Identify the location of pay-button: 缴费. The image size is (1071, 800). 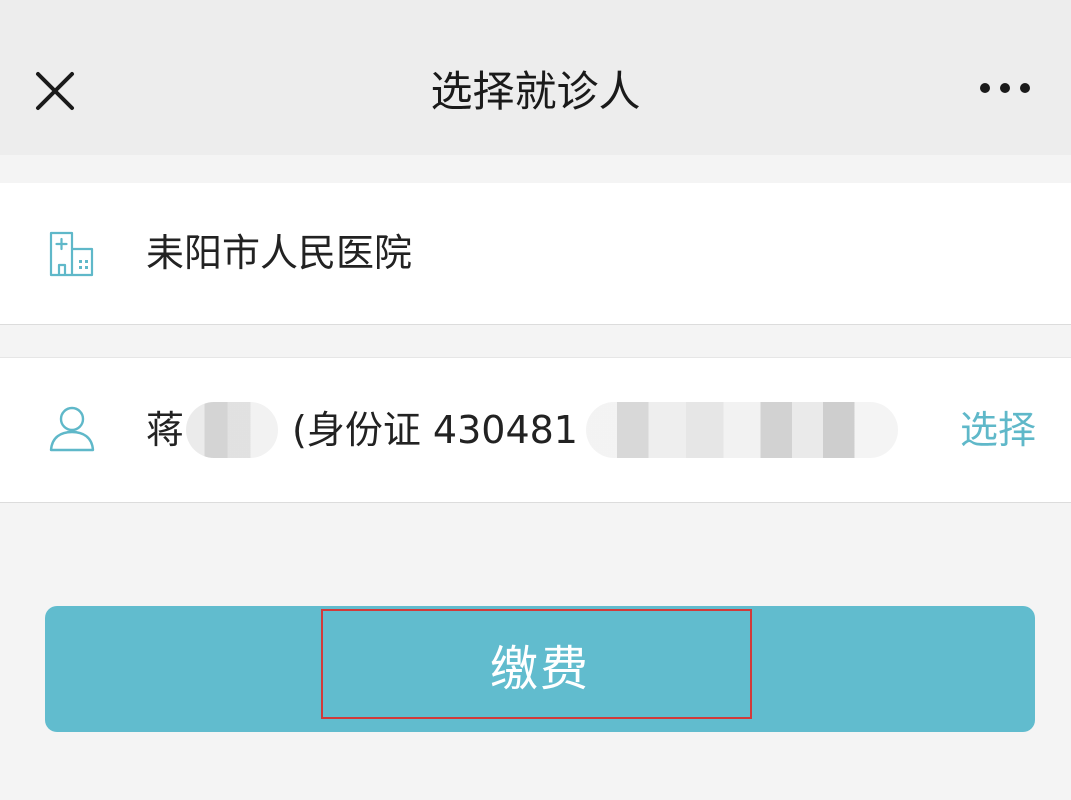
(540, 669).